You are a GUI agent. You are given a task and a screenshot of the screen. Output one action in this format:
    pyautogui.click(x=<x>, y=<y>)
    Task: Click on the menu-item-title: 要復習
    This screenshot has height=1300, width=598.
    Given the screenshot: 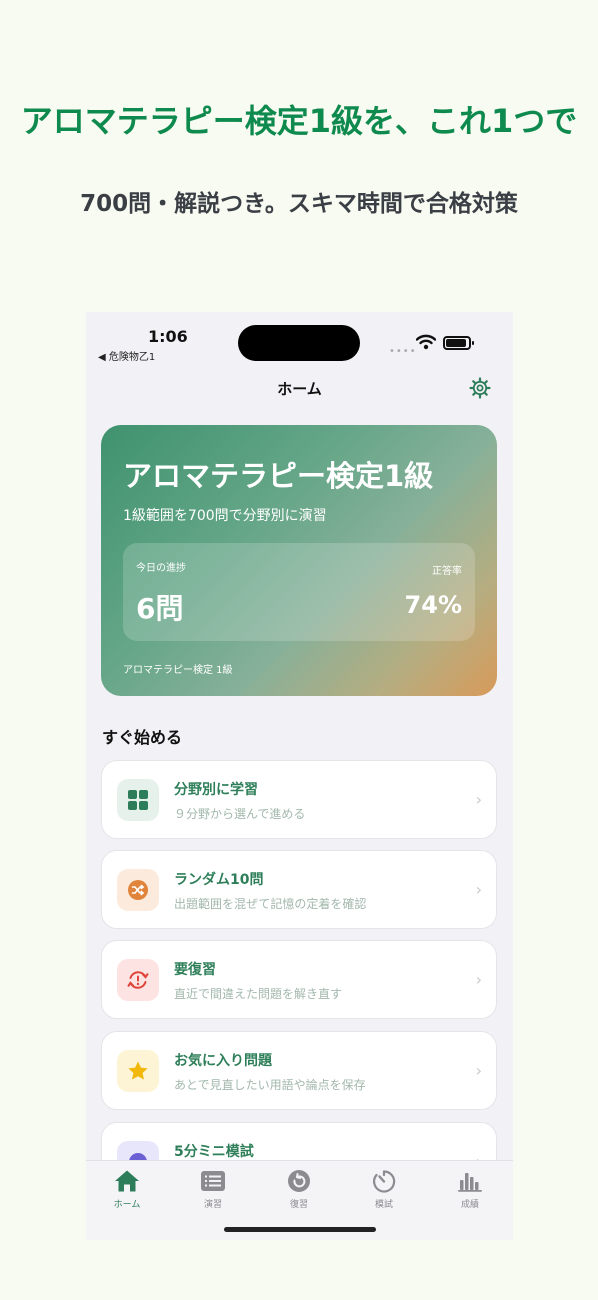 What is the action you would take?
    pyautogui.click(x=195, y=970)
    